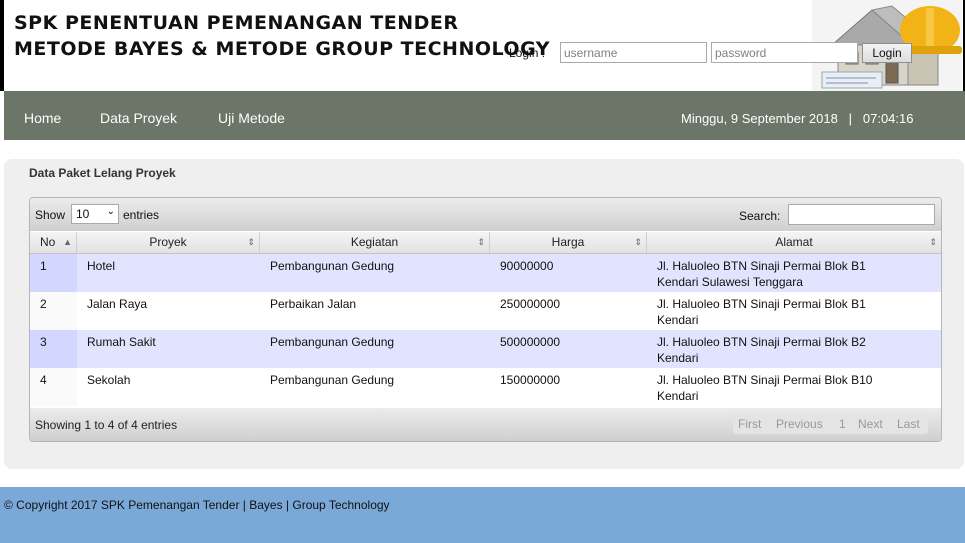 The width and height of the screenshot is (965, 543). I want to click on cell-proyek: Hotel, so click(101, 266).